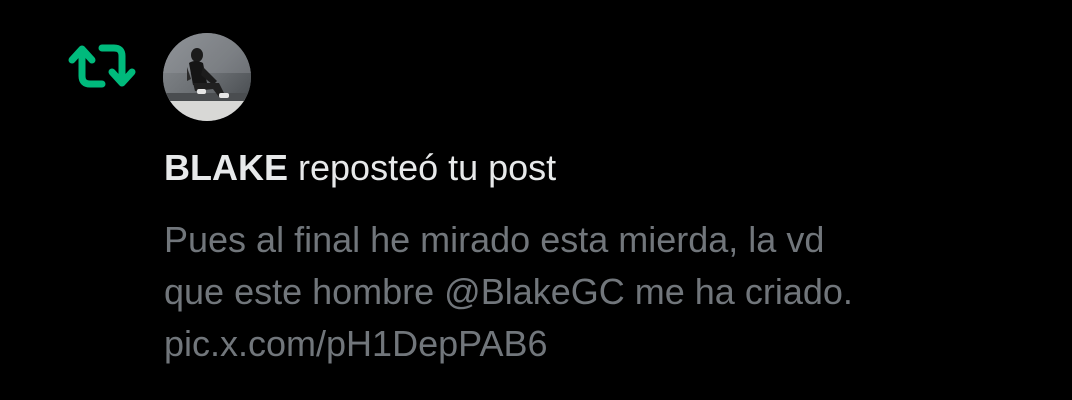 Image resolution: width=1072 pixels, height=400 pixels. What do you see at coordinates (102, 66) in the screenshot?
I see `repost-icon` at bounding box center [102, 66].